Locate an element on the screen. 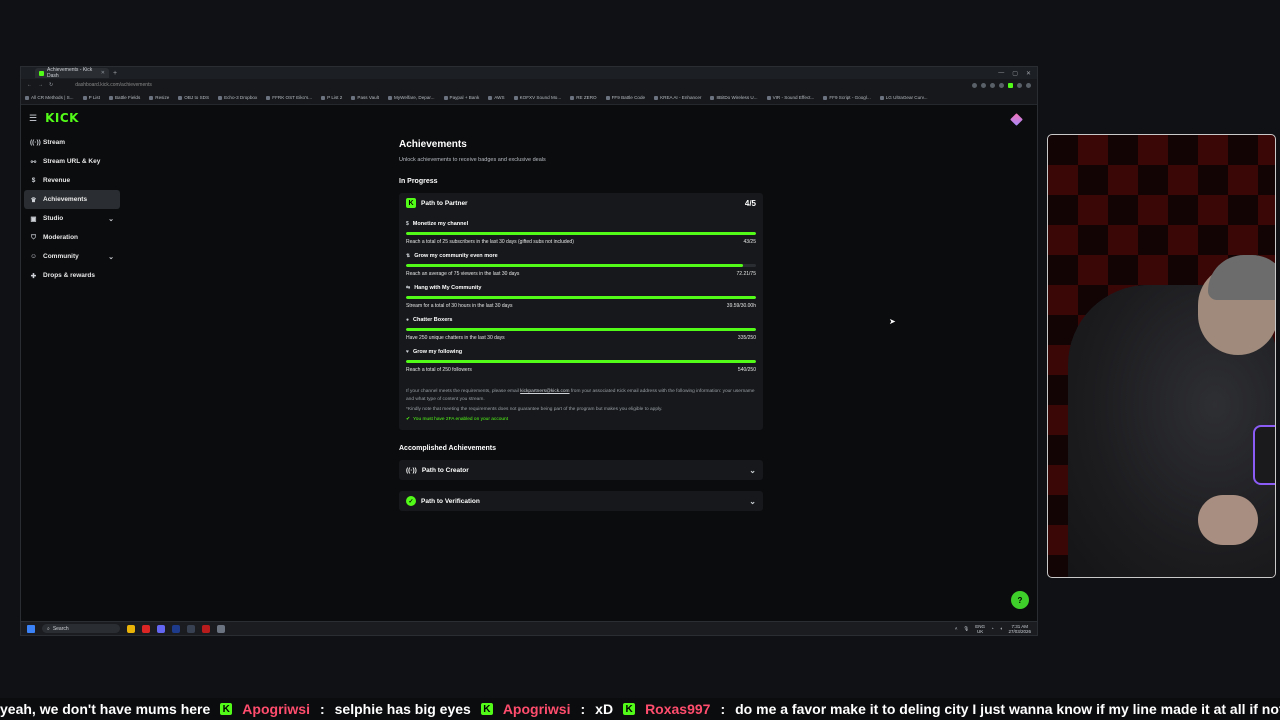 This screenshot has height=720, width=1280. browser-tab: Achievements - Kick Dash ✕ is located at coordinates (72, 73).